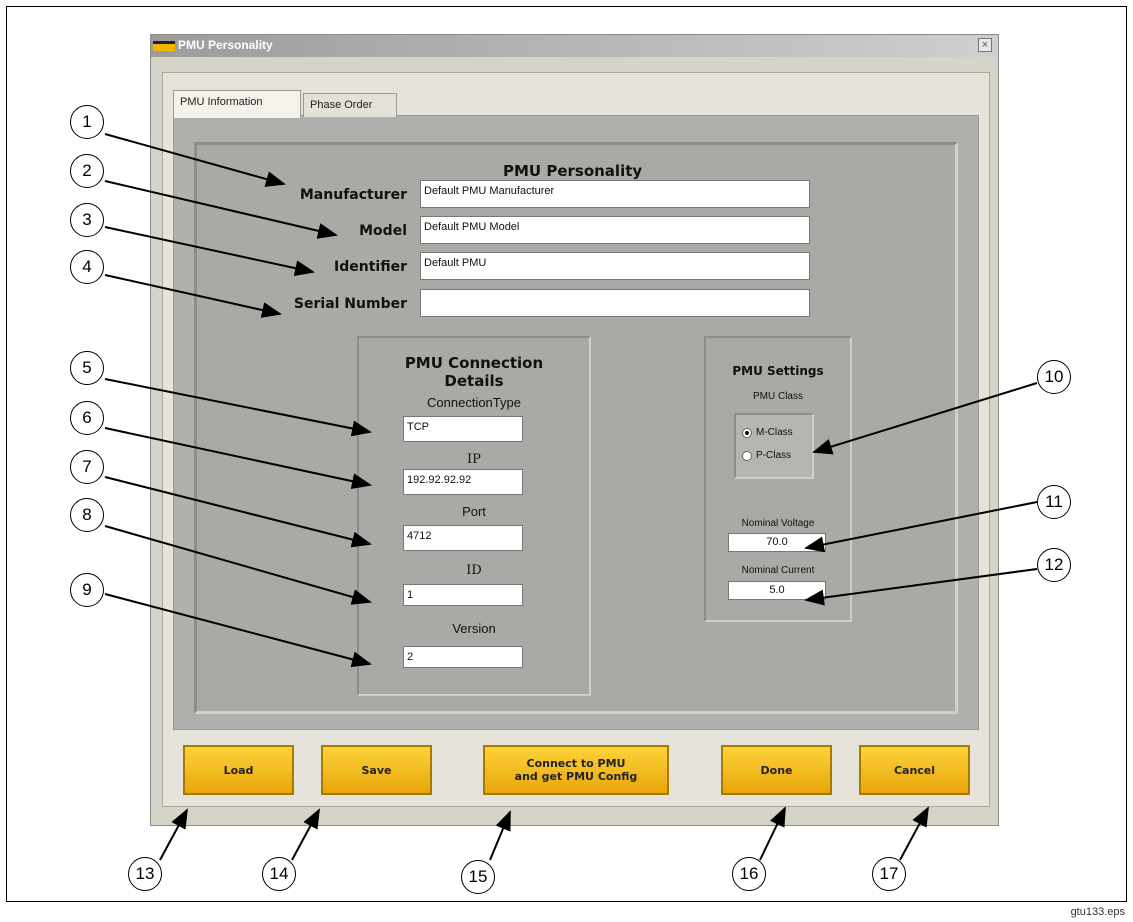  I want to click on callout-6: 6, so click(87, 418).